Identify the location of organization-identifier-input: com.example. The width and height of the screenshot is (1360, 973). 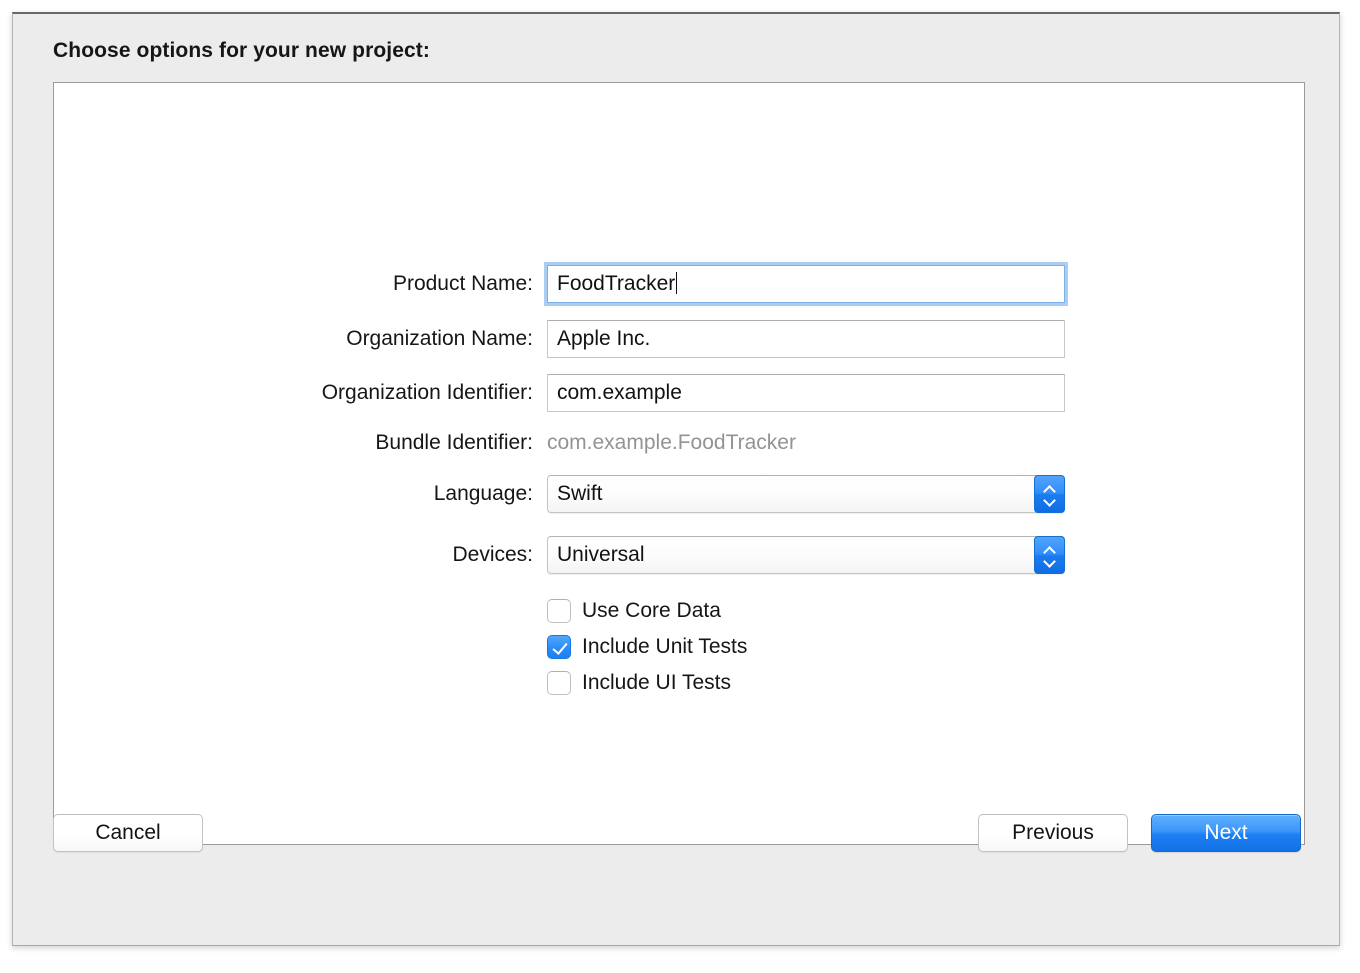
(806, 393).